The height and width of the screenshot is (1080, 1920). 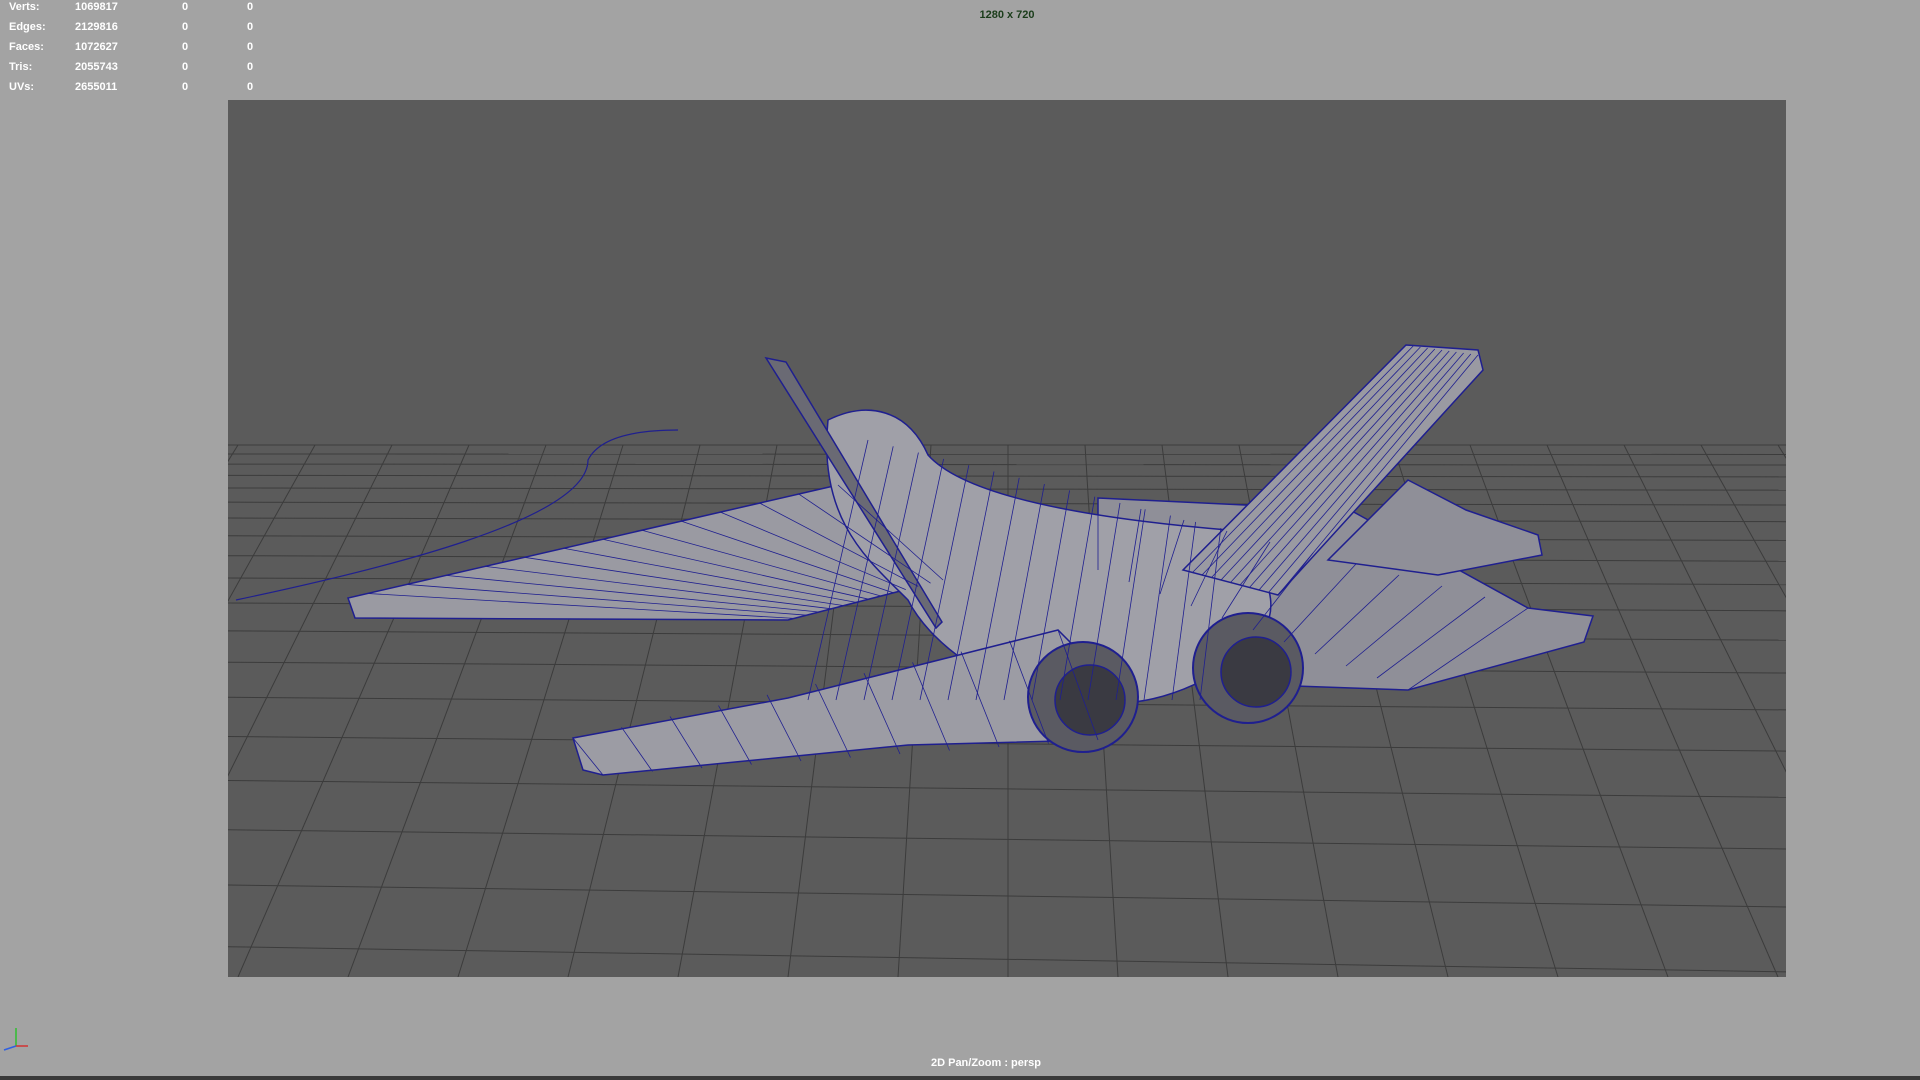 What do you see at coordinates (96, 87) in the screenshot?
I see `hud-count: 2655011` at bounding box center [96, 87].